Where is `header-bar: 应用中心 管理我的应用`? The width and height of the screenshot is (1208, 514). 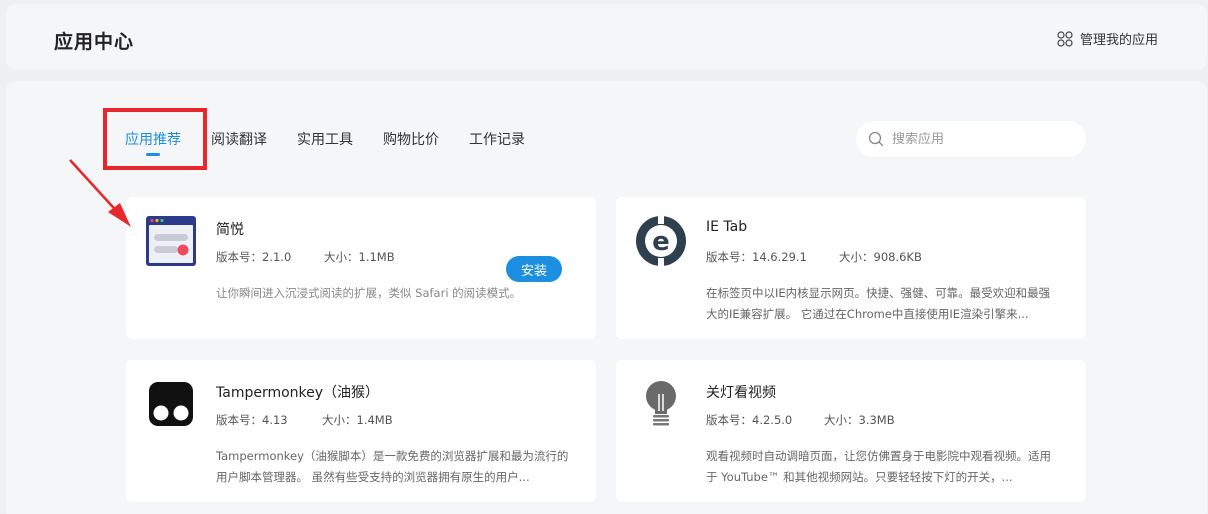
header-bar: 应用中心 管理我的应用 is located at coordinates (606, 37).